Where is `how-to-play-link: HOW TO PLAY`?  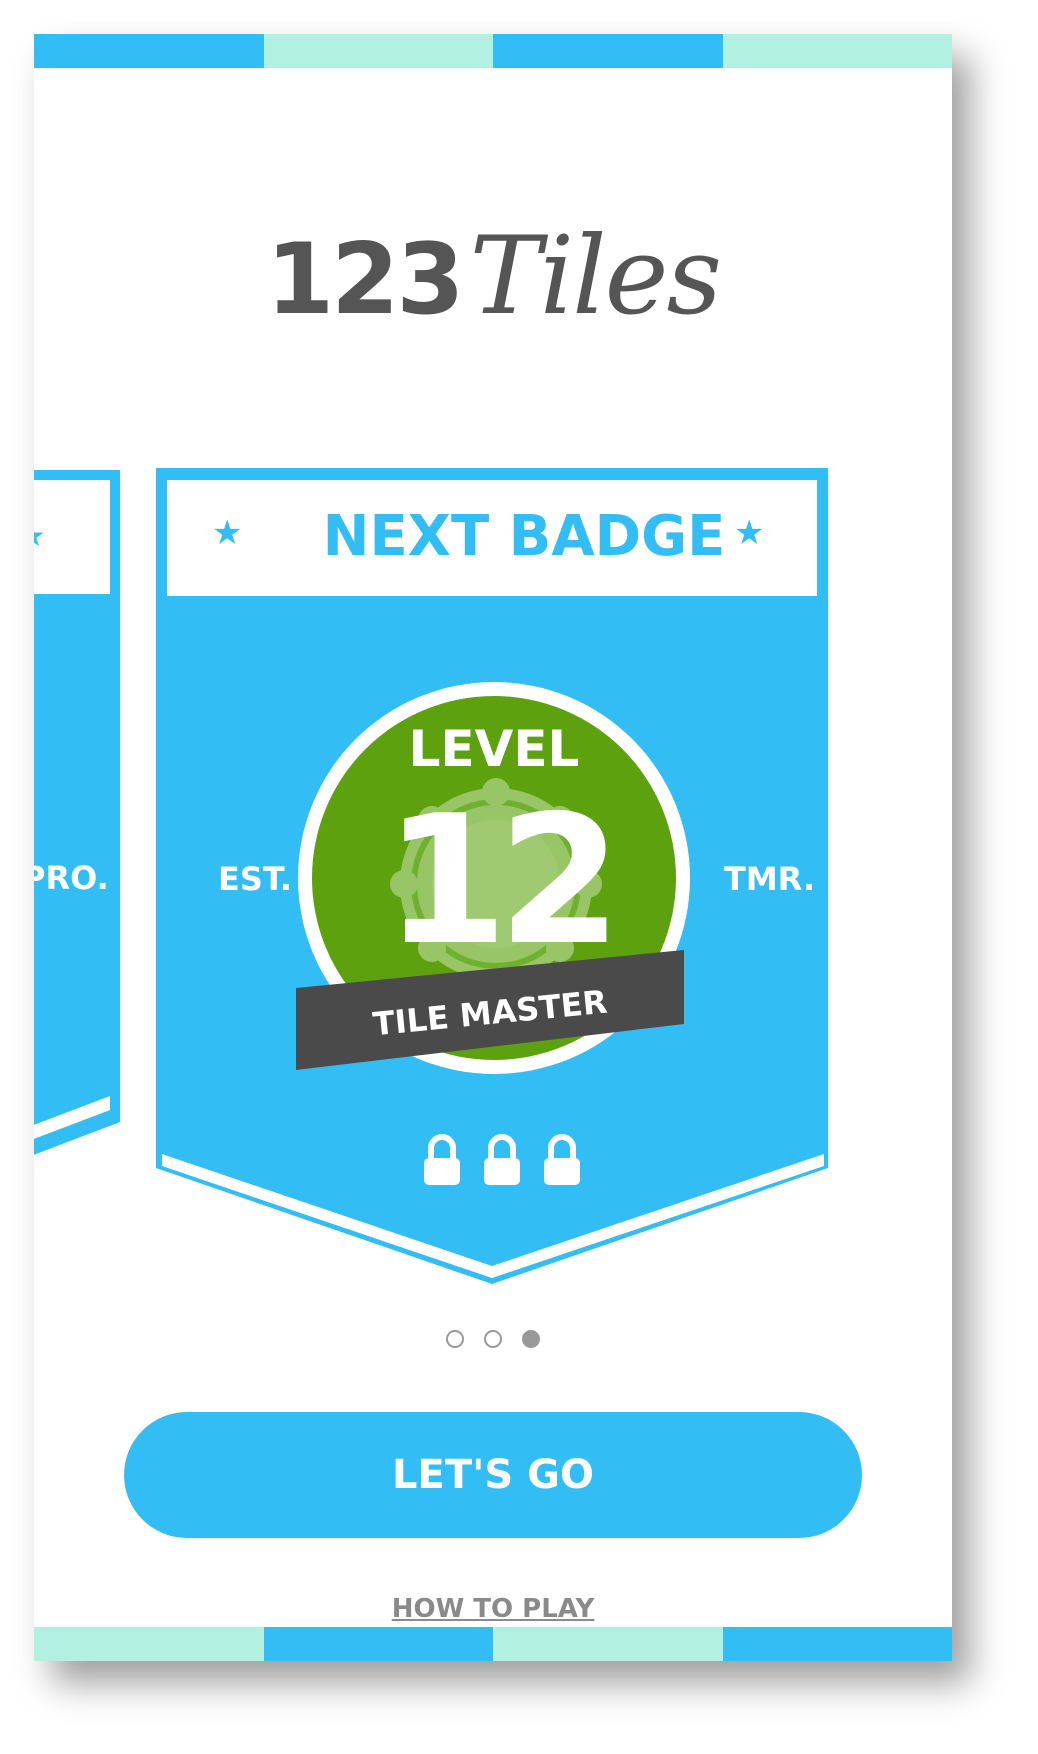
how-to-play-link: HOW TO PLAY is located at coordinates (493, 1609).